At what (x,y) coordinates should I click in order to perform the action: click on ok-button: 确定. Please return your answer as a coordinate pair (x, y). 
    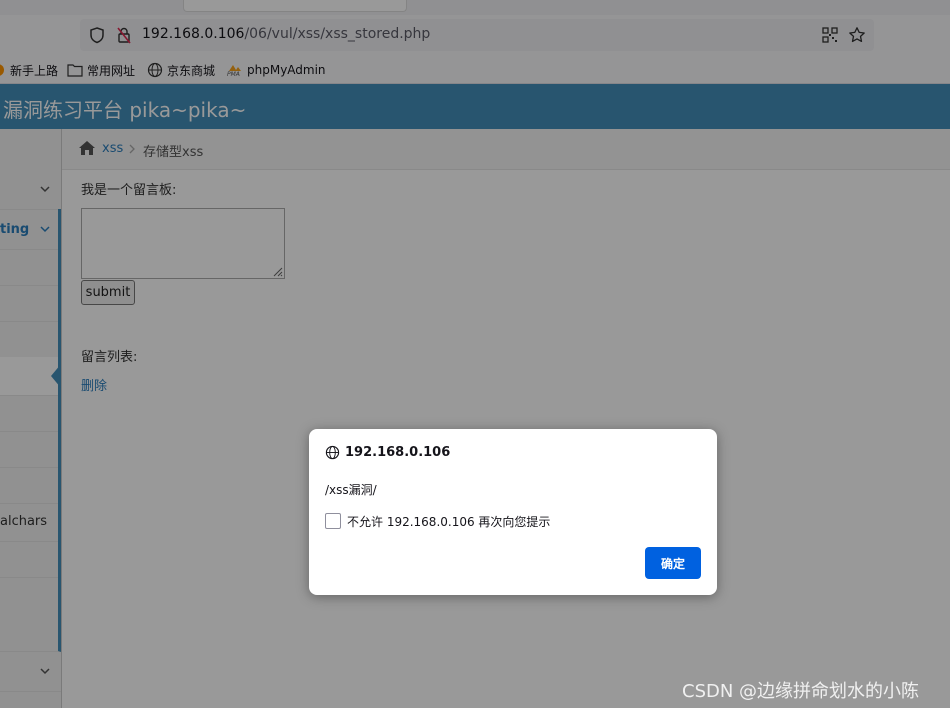
    Looking at the image, I should click on (673, 563).